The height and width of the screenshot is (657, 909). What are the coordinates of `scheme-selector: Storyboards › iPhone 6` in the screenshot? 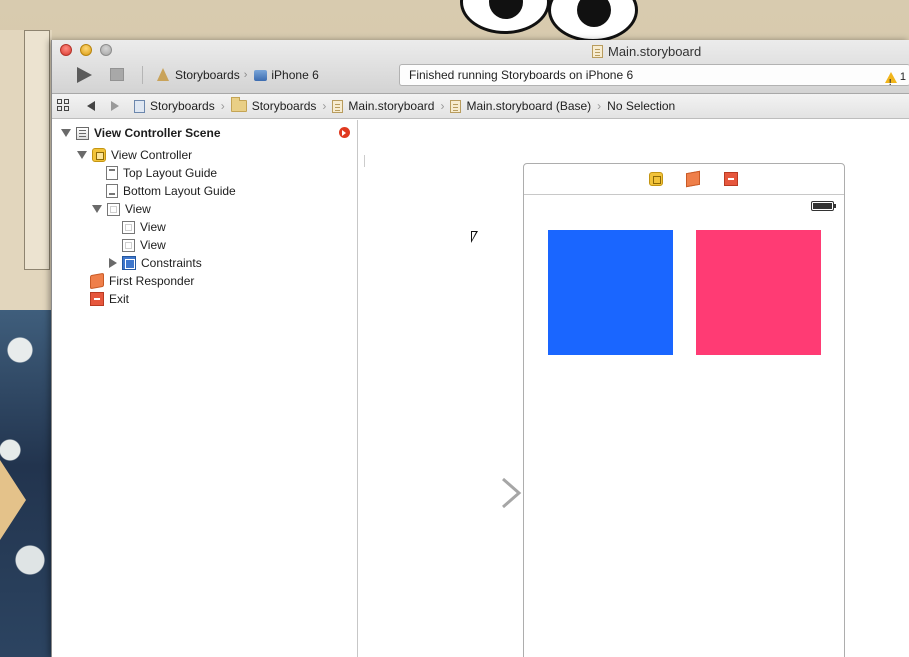 It's located at (237, 75).